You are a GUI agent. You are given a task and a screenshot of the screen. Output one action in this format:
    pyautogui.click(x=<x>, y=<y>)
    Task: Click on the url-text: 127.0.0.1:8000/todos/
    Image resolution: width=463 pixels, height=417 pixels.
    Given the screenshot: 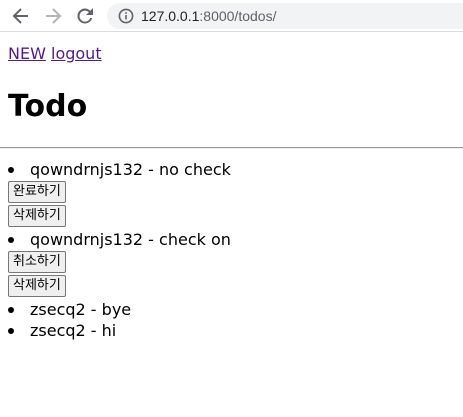 What is the action you would take?
    pyautogui.click(x=208, y=16)
    